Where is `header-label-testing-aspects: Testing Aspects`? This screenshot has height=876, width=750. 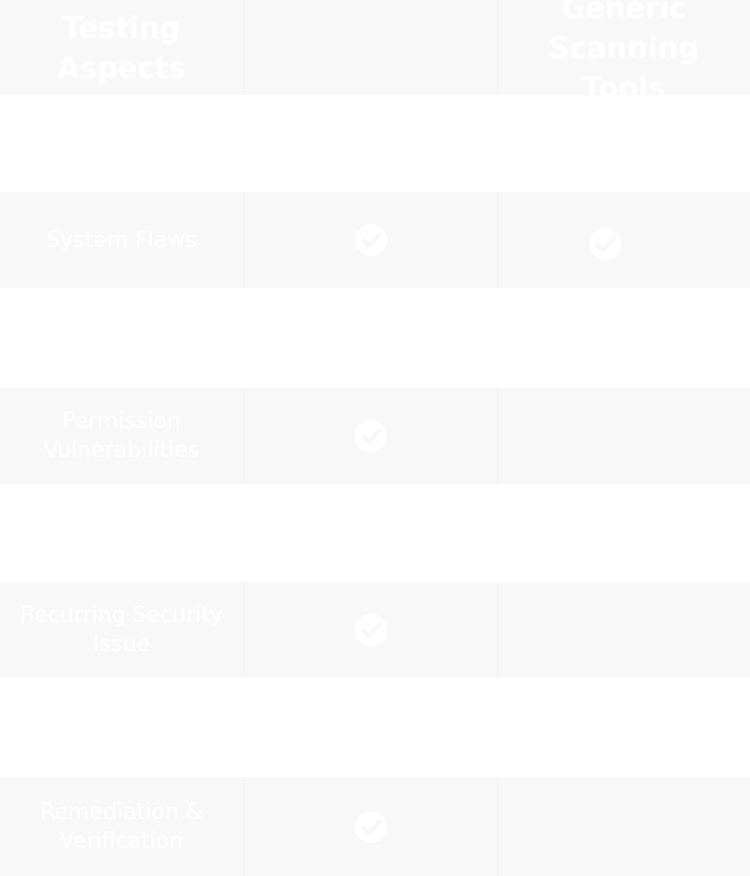
header-label-testing-aspects: Testing Aspects is located at coordinates (121, 47).